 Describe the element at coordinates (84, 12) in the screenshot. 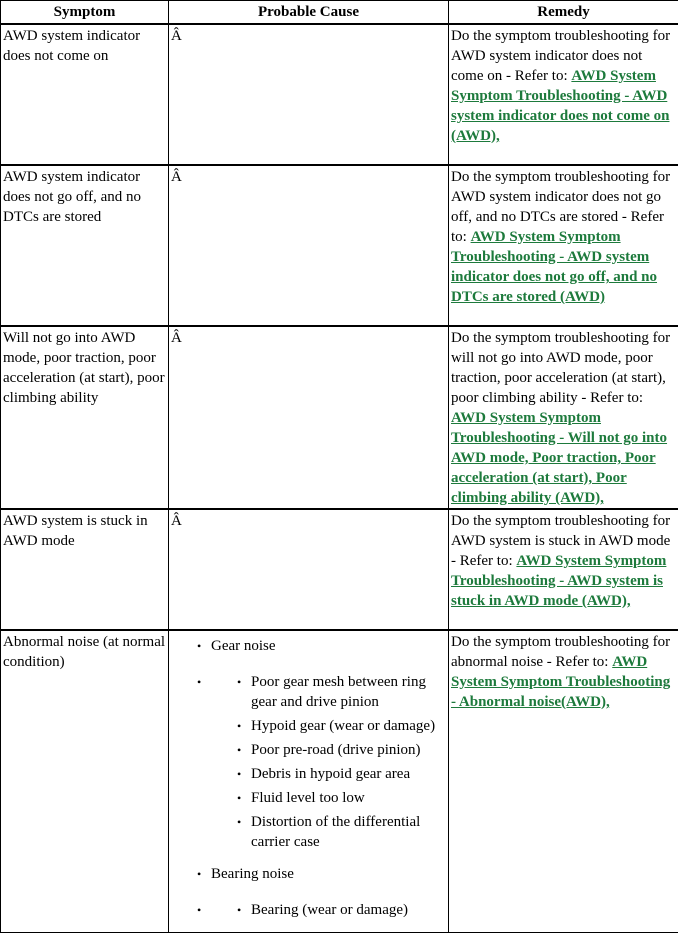

I see `header-symptom: Symptom` at that location.